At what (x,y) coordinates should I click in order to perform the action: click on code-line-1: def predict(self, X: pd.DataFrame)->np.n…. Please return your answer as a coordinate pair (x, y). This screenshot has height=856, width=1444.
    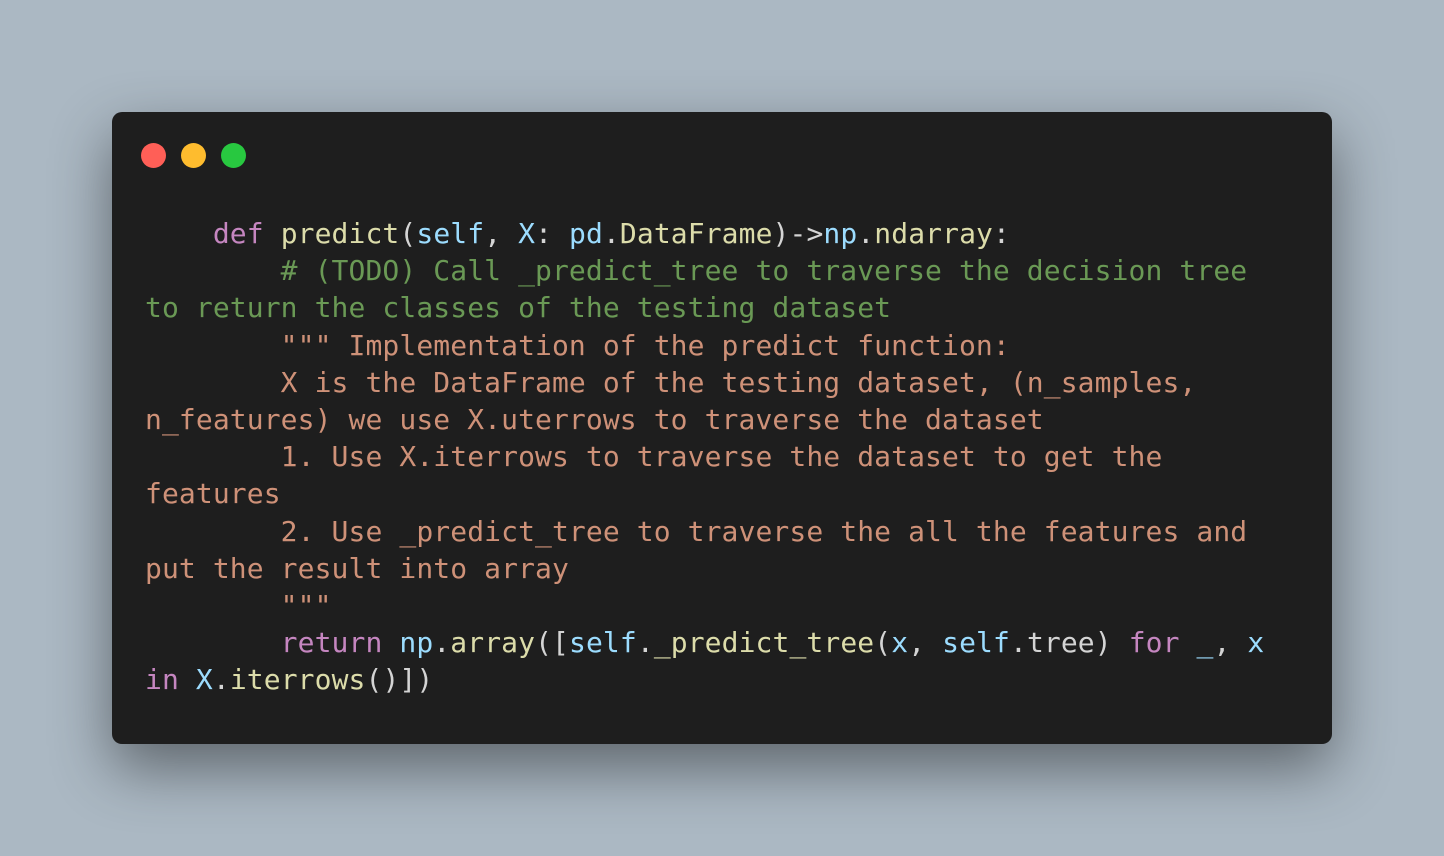
    Looking at the image, I should click on (611, 233).